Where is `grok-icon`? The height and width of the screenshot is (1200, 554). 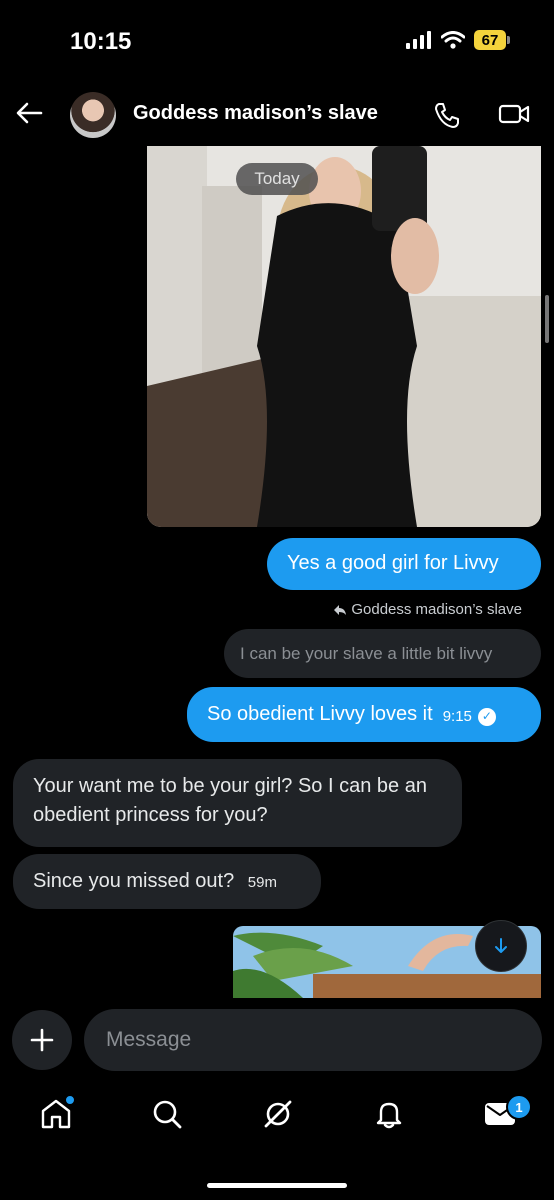
grok-icon is located at coordinates (278, 1114).